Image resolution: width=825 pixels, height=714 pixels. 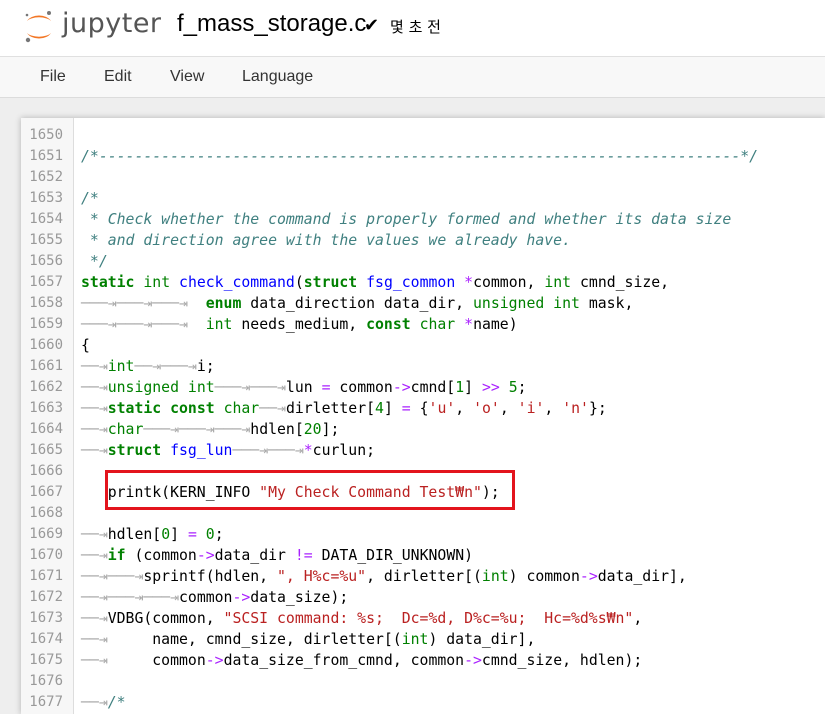 I want to click on code-token: curlun;, so click(x=344, y=450).